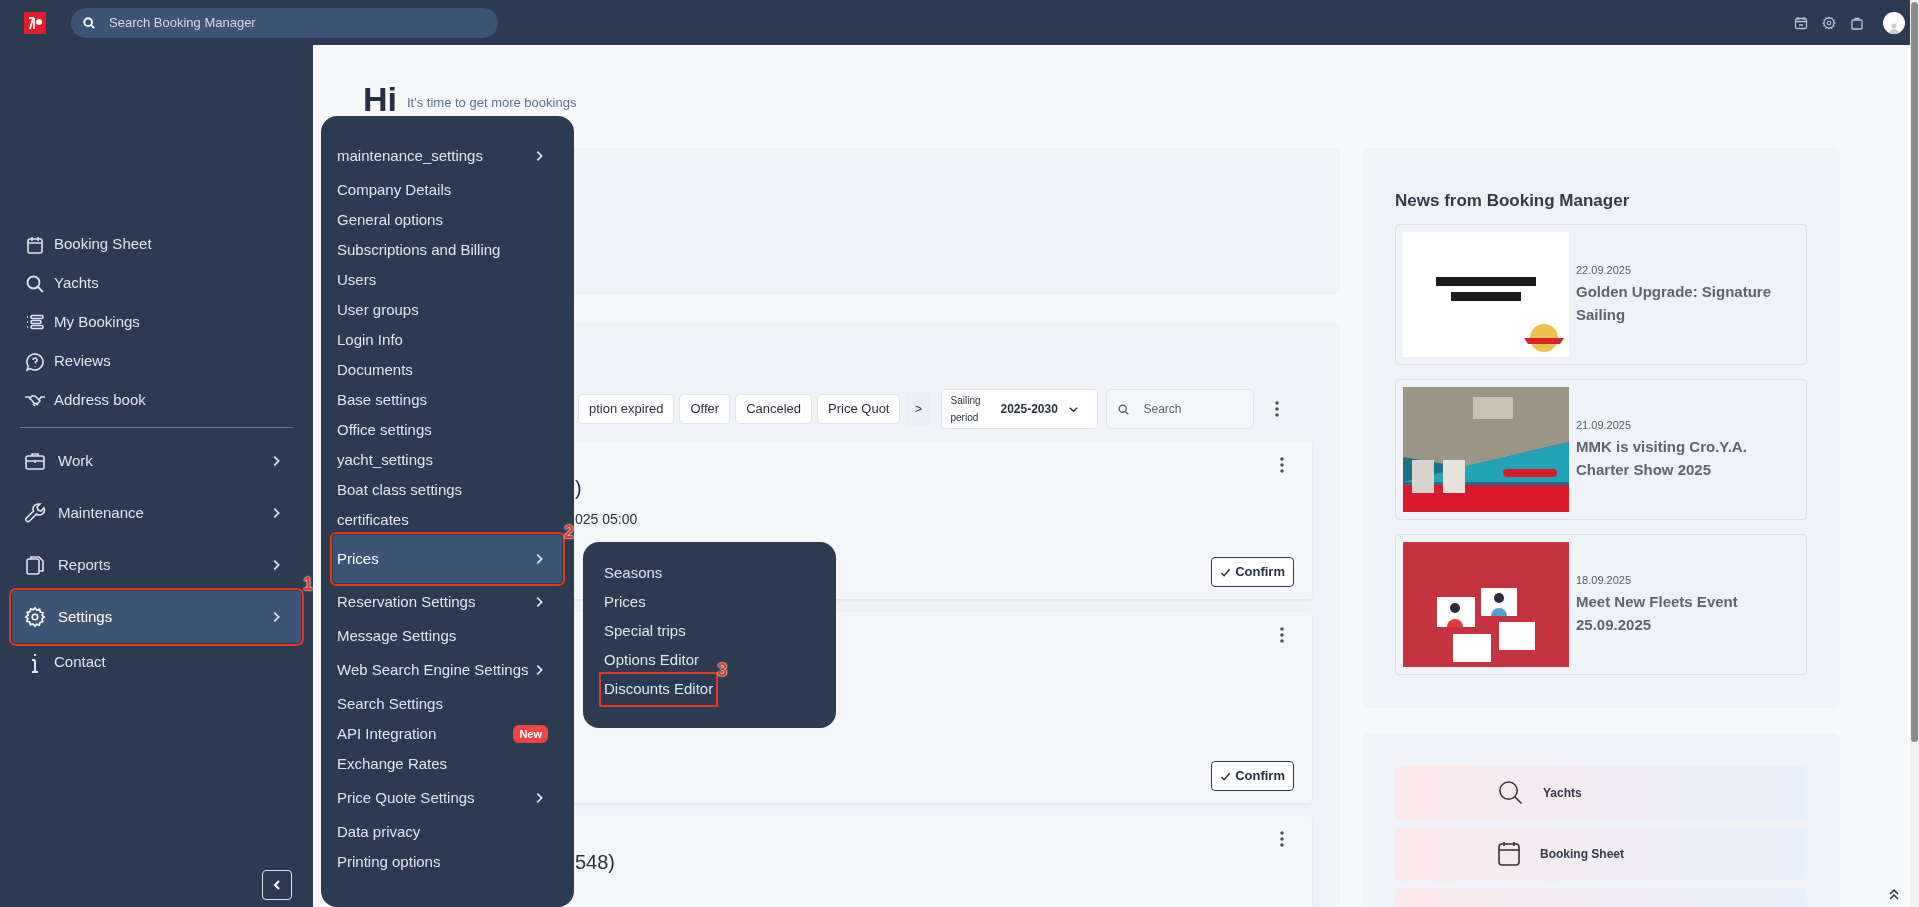  I want to click on menu-item: Printing options, so click(389, 862).